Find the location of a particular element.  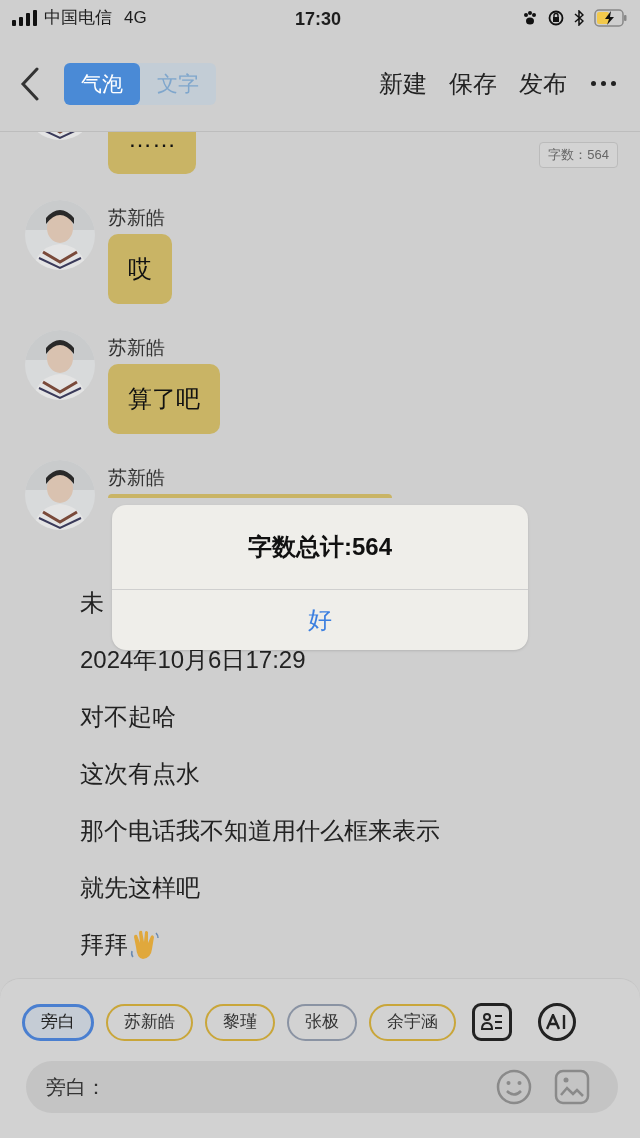

message-input: 旁白： is located at coordinates (271, 1087).